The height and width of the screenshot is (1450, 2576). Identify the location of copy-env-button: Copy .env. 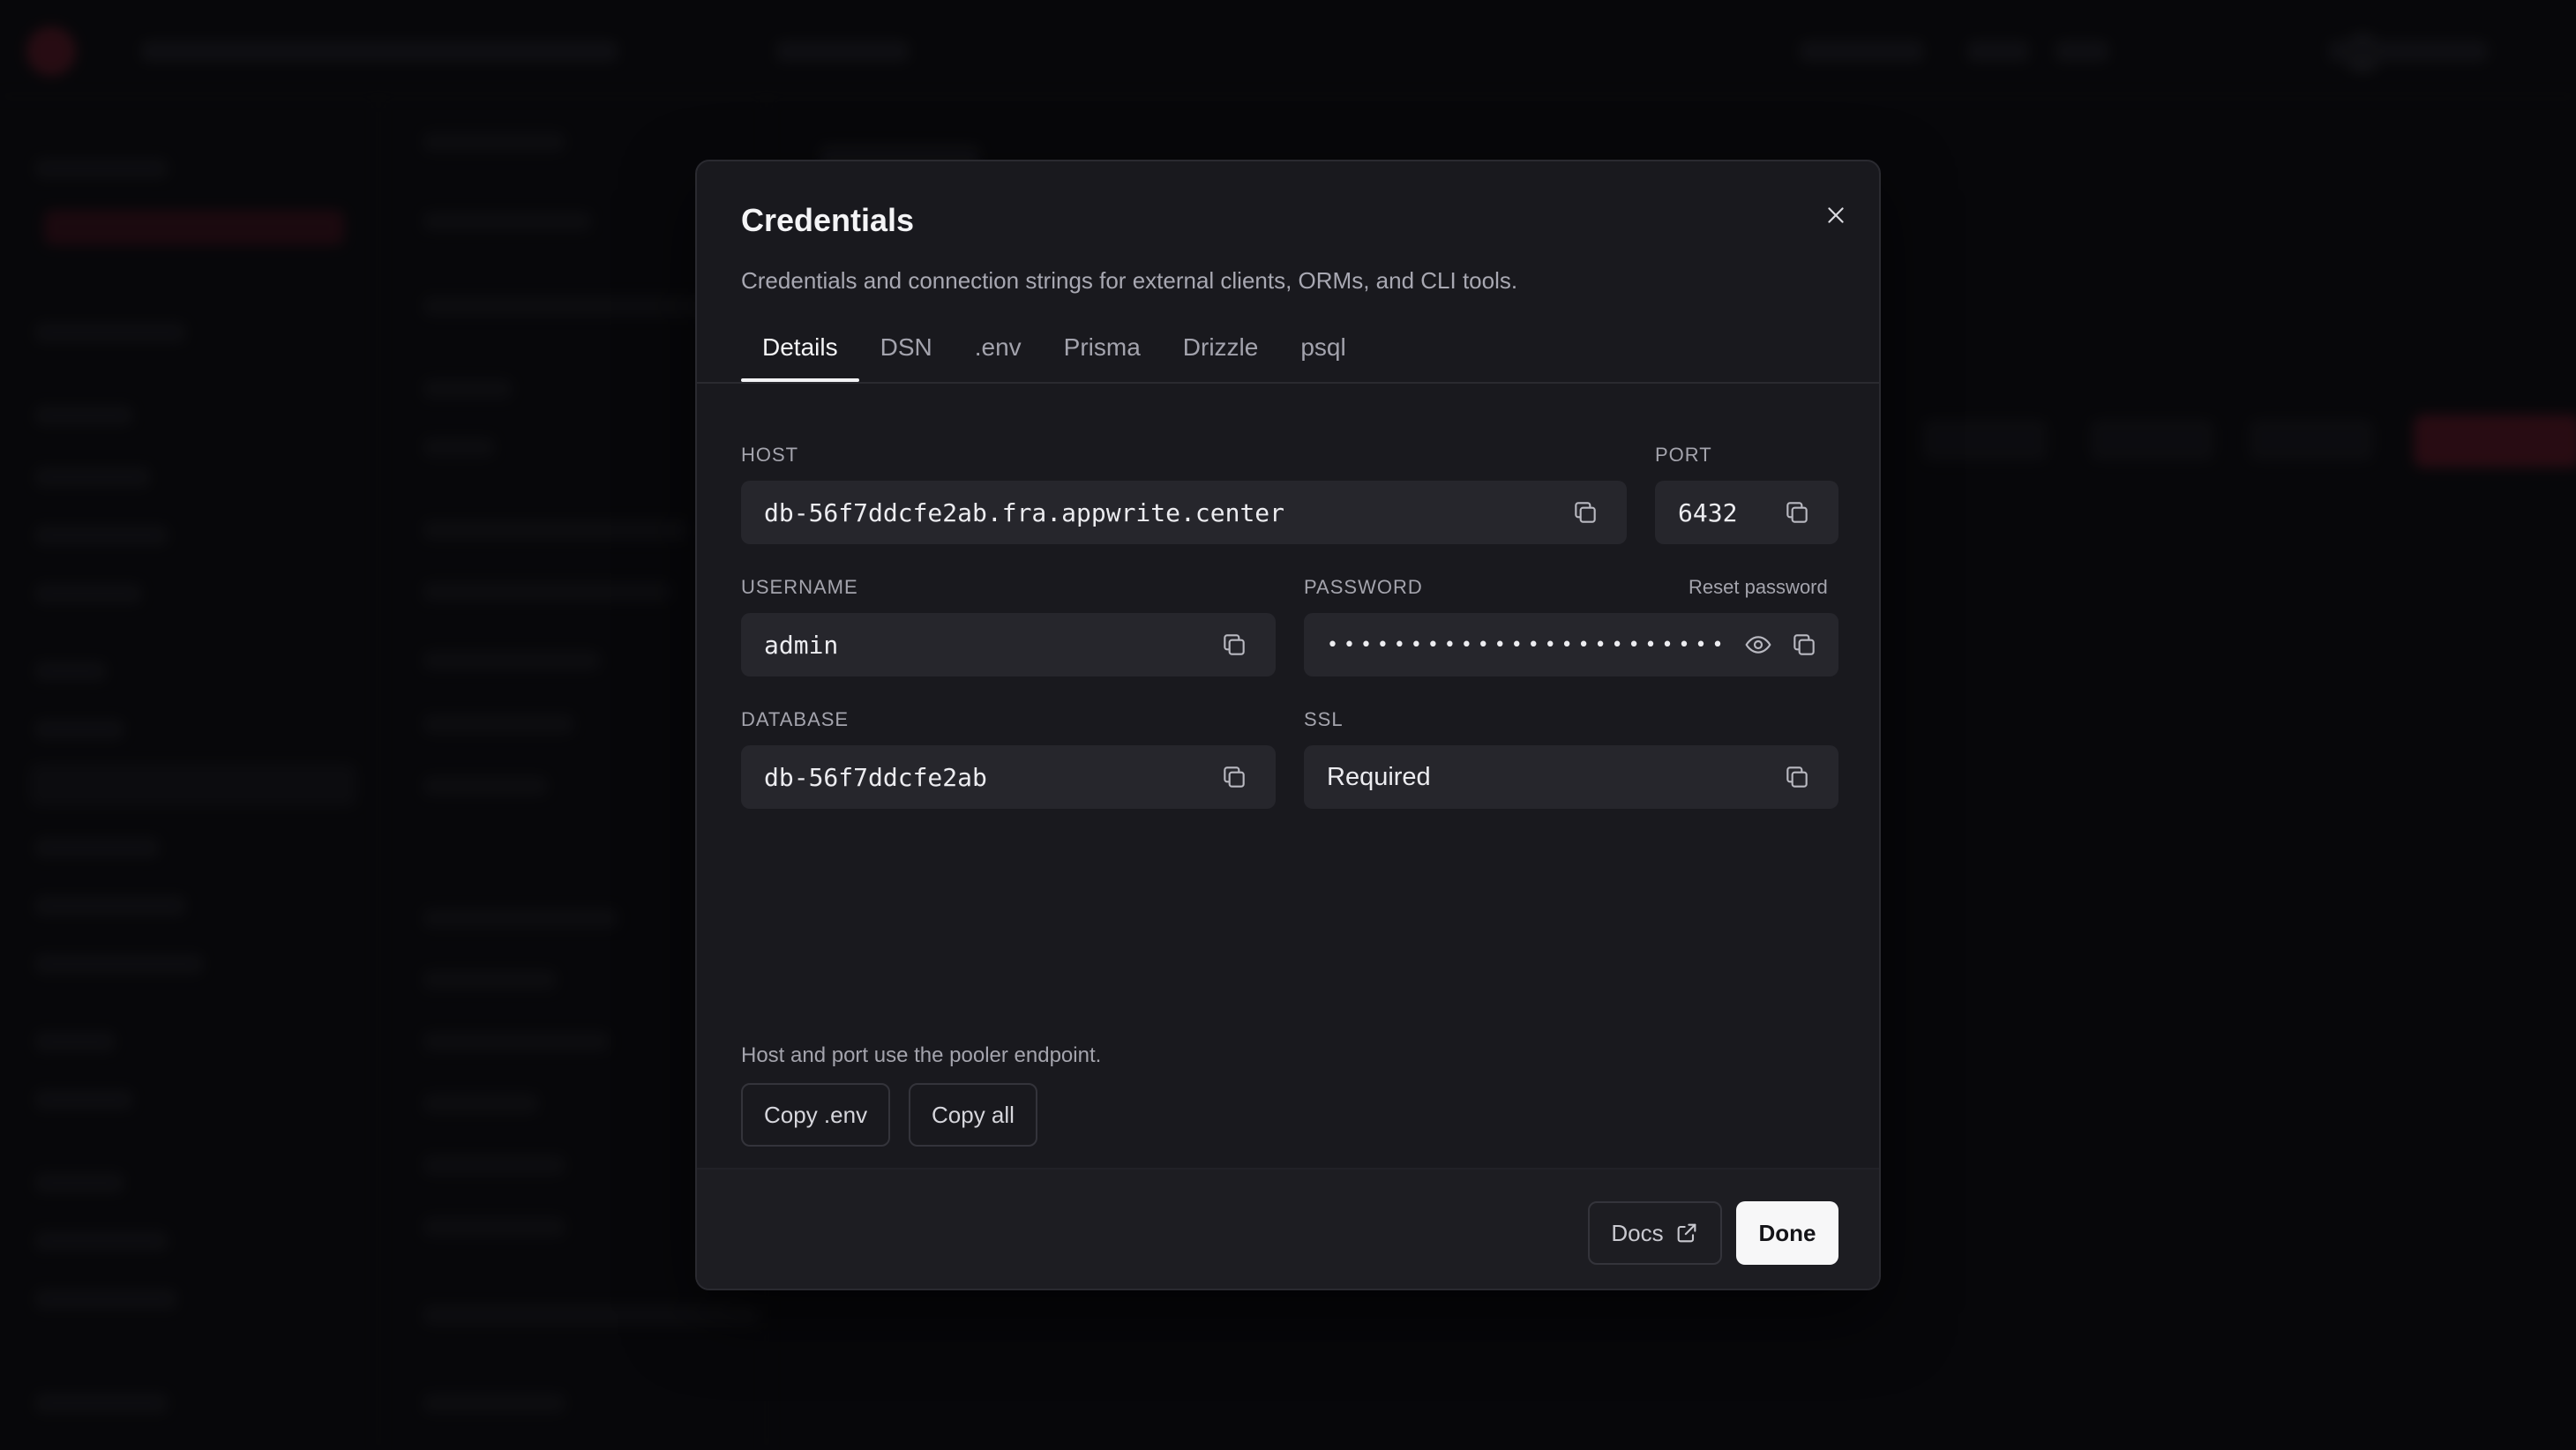
(816, 1115).